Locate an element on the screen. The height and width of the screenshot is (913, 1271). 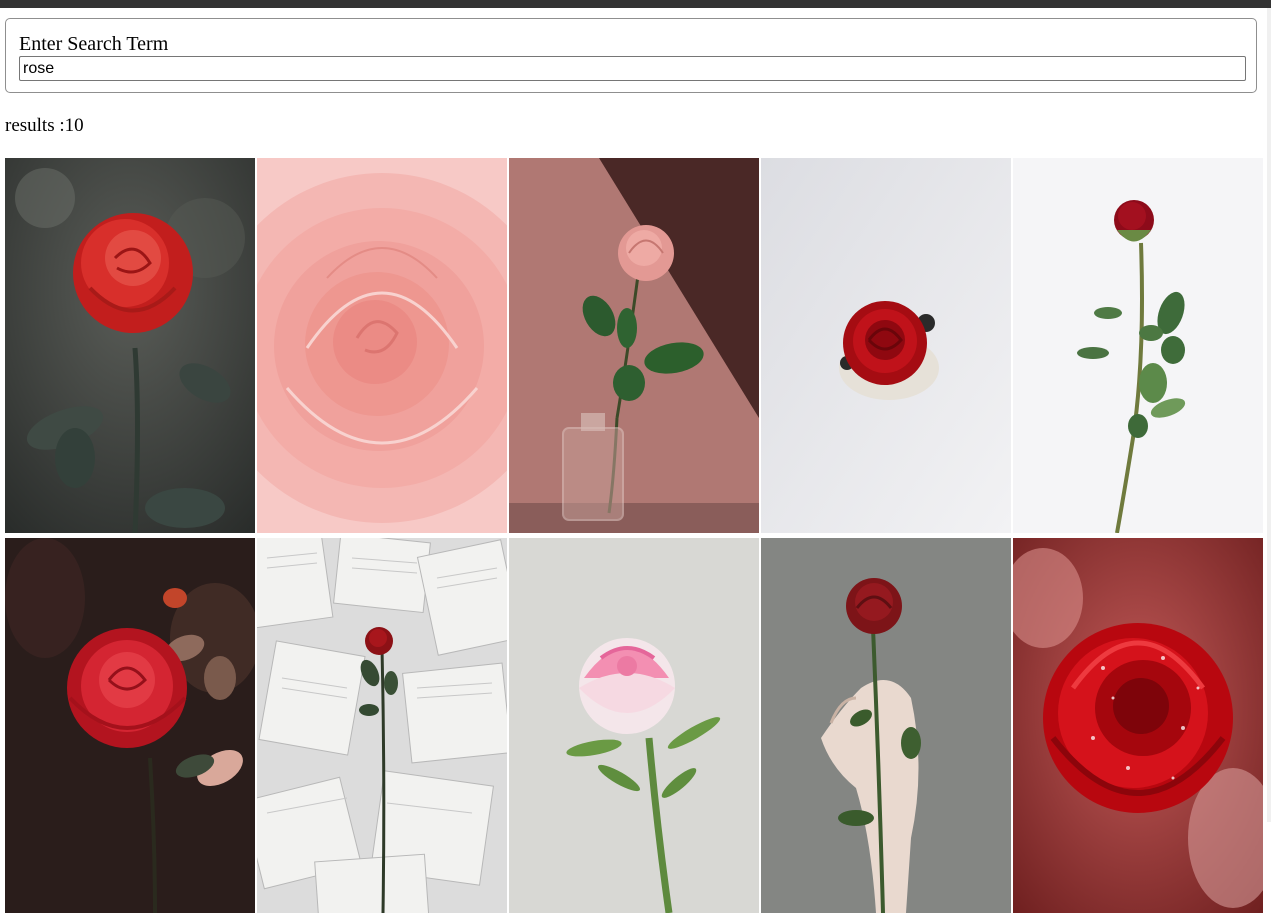
scrollbar-track is located at coordinates (1269, 415).